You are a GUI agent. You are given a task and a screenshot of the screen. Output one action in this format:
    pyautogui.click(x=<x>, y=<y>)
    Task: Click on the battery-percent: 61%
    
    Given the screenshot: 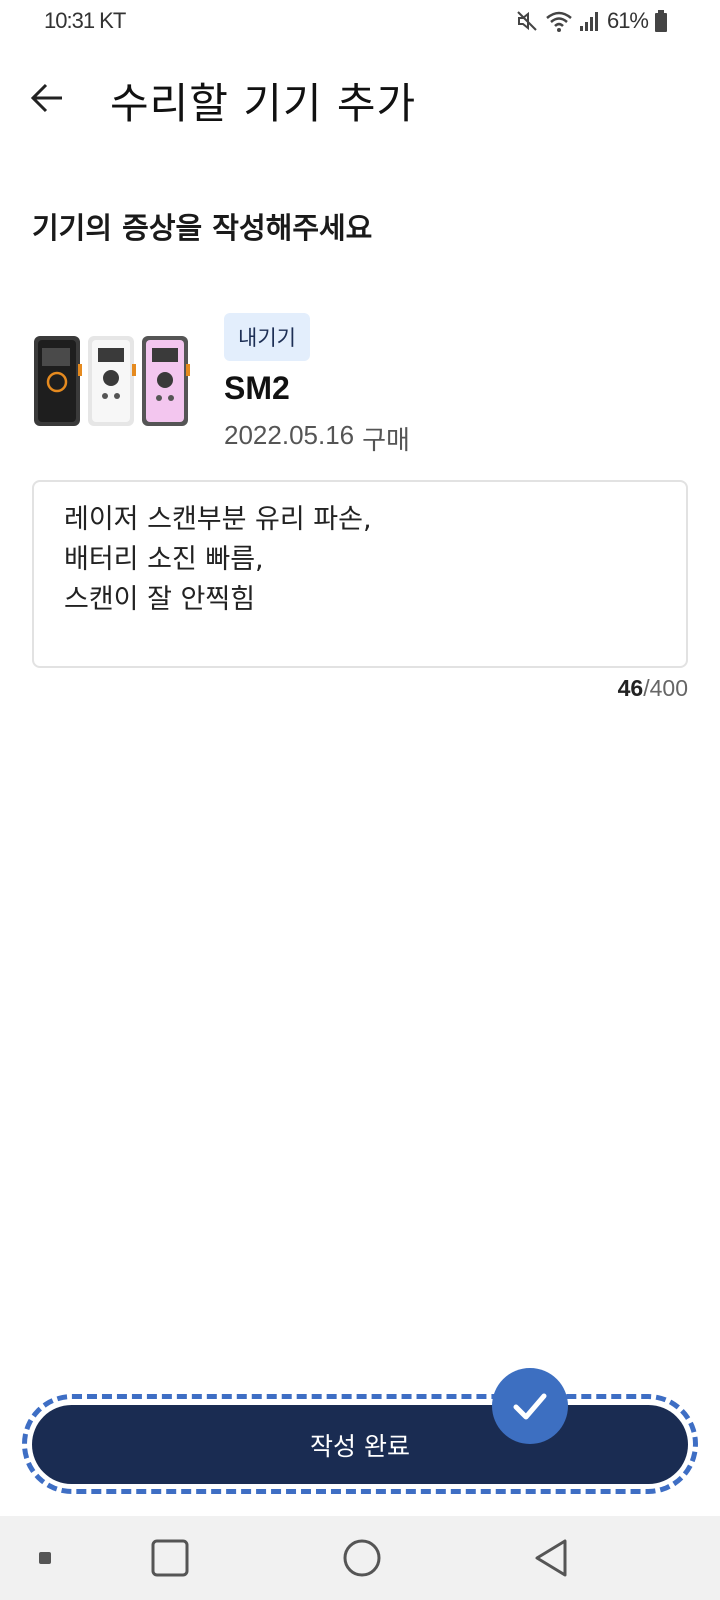 What is the action you would take?
    pyautogui.click(x=627, y=20)
    